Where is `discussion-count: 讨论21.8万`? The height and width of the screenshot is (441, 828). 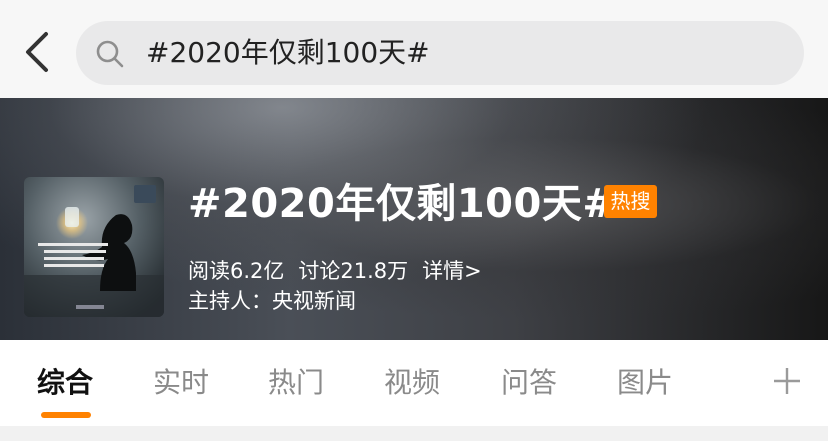
discussion-count: 讨论21.8万 is located at coordinates (353, 271).